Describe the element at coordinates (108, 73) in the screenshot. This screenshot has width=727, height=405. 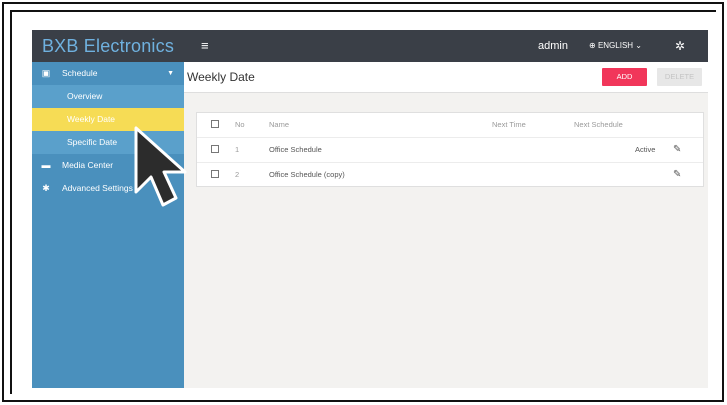
I see `sidebar-item-schedule: ▣ Schedule ▼` at that location.